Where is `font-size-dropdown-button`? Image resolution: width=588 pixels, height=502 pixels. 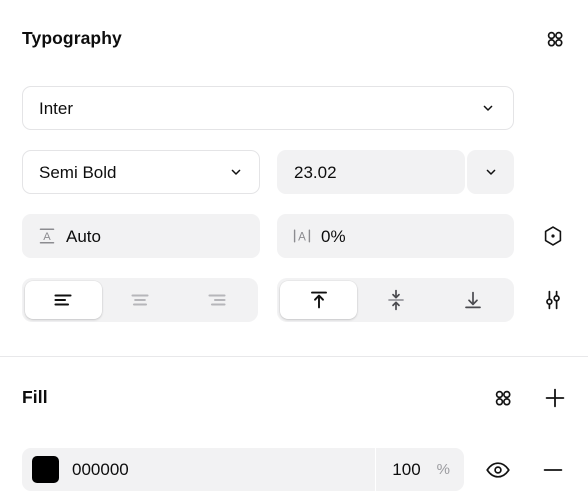 font-size-dropdown-button is located at coordinates (490, 172).